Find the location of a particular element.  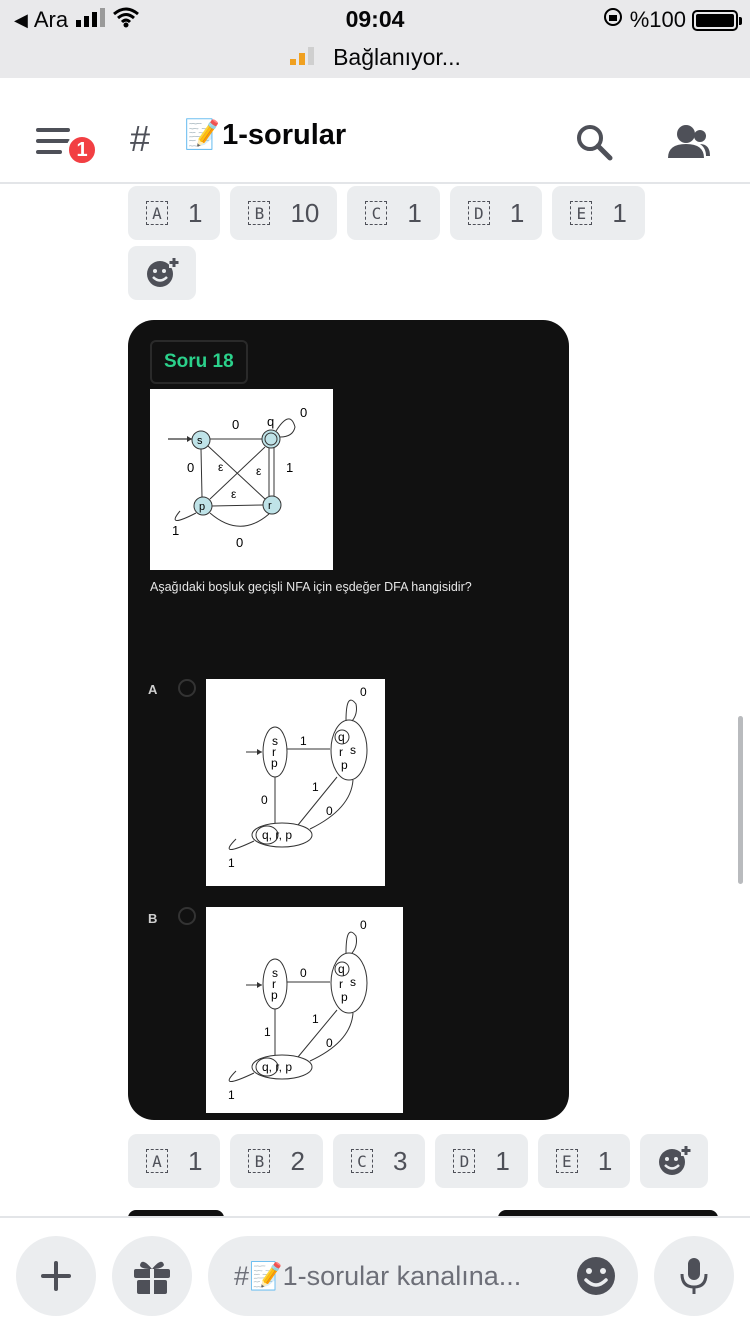

a-state2-p: p is located at coordinates (344, 765).